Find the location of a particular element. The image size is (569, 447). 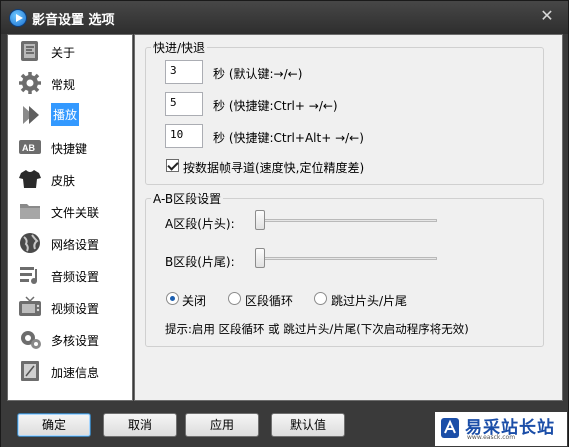

apply-button: 应用 is located at coordinates (222, 425).